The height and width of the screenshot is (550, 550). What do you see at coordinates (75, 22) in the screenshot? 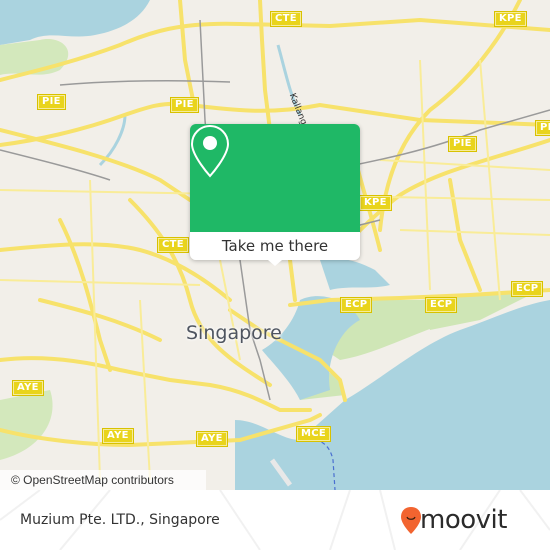
I see `water-reservoir` at bounding box center [75, 22].